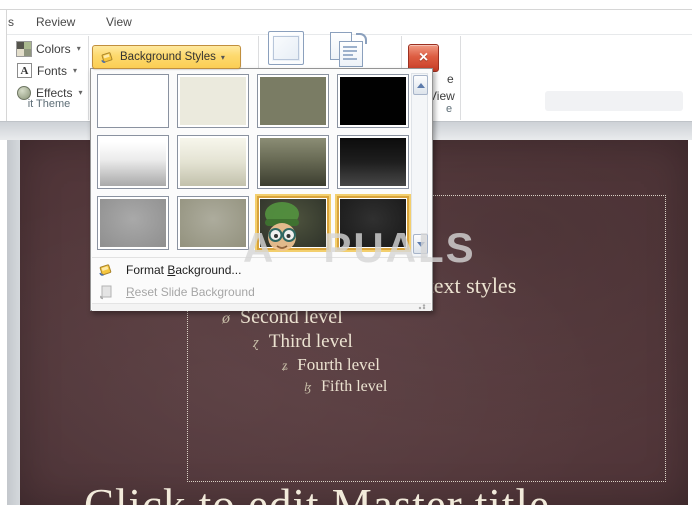 This screenshot has width=692, height=505. I want to click on placeholder-text-level3: ɀ Third level, so click(303, 342).